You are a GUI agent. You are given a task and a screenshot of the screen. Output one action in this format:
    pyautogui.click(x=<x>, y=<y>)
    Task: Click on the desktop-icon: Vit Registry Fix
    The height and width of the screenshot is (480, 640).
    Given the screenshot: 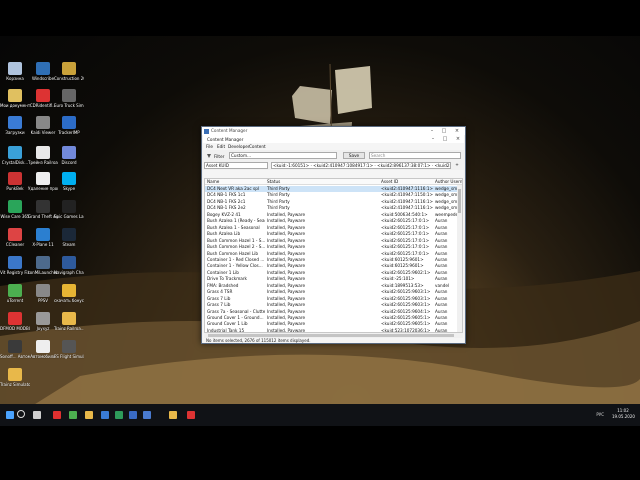 What is the action you would take?
    pyautogui.click(x=15, y=271)
    